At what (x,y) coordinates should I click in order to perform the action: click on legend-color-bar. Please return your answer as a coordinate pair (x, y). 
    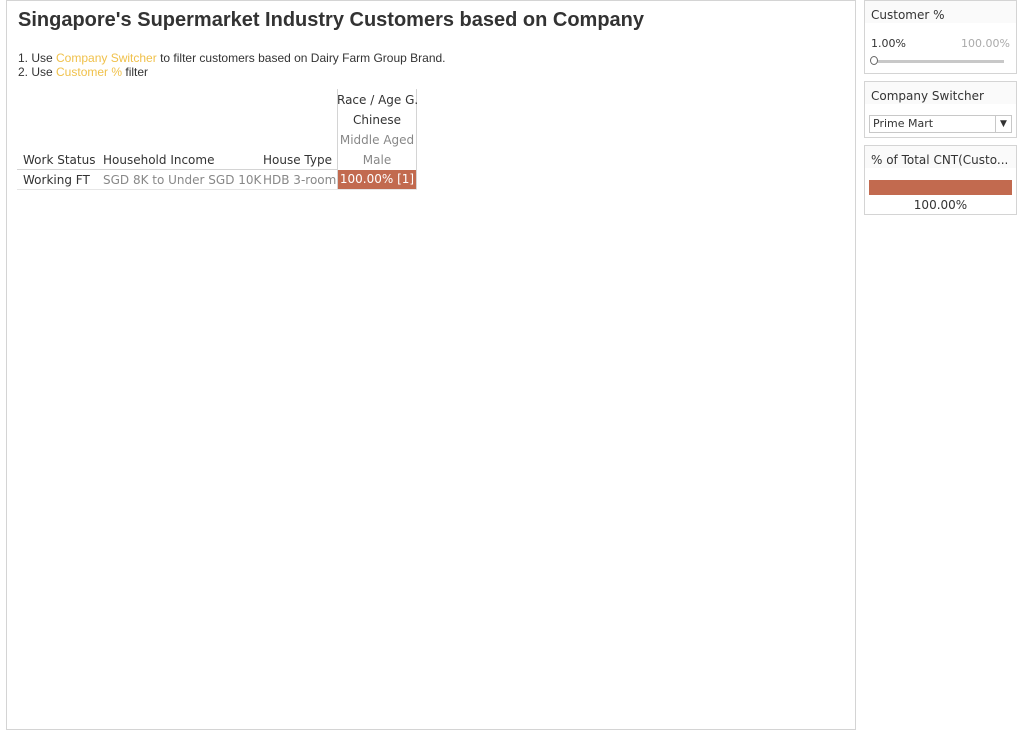
    Looking at the image, I should click on (940, 187).